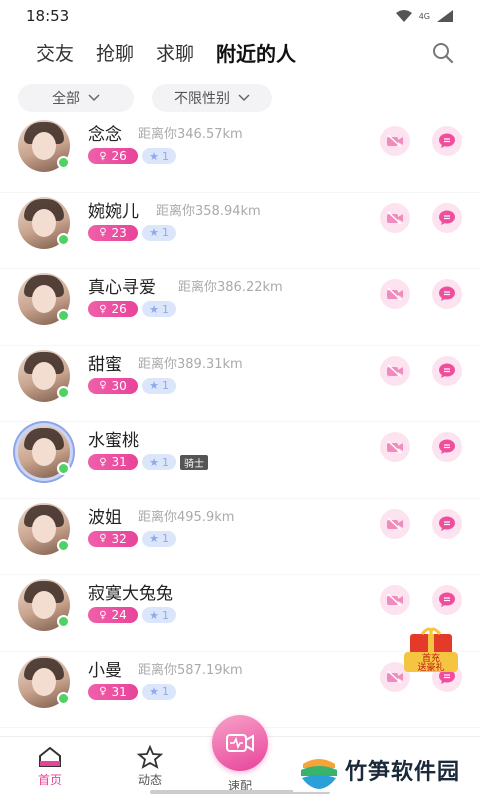  Describe the element at coordinates (119, 385) in the screenshot. I see `age-value: 30` at that location.